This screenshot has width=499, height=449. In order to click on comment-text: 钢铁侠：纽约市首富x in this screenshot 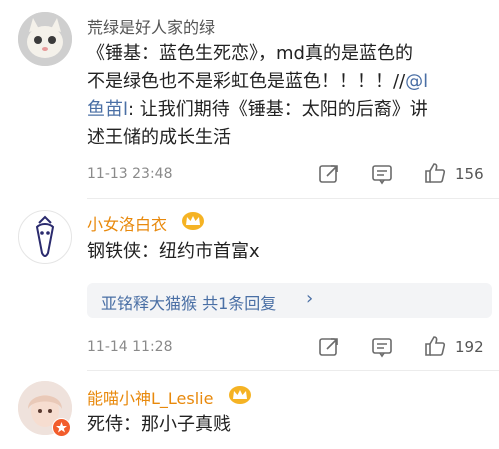, I will do `click(173, 251)`.